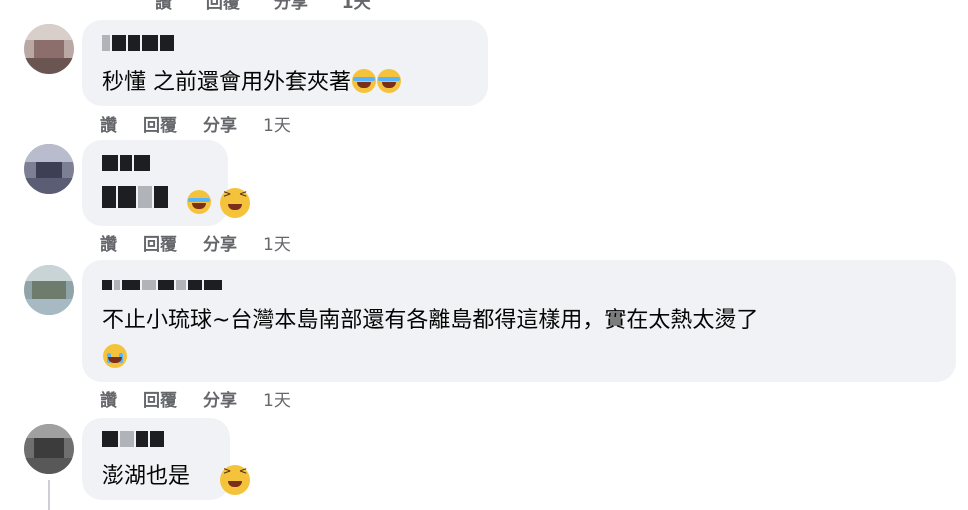  What do you see at coordinates (251, 80) in the screenshot?
I see `comment-text: 秒懂 之前還會用外套夾著` at bounding box center [251, 80].